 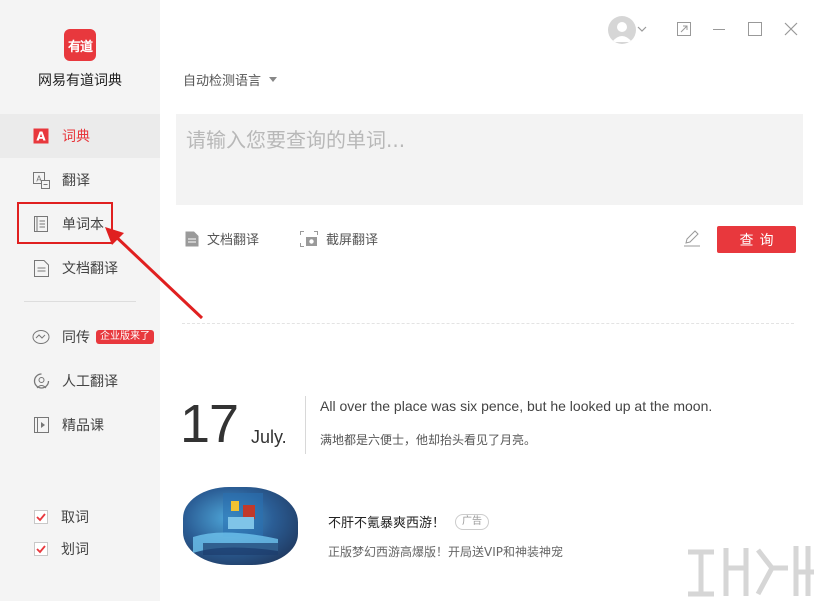 I want to click on sidebar-item-courses: 精品课, so click(x=80, y=425).